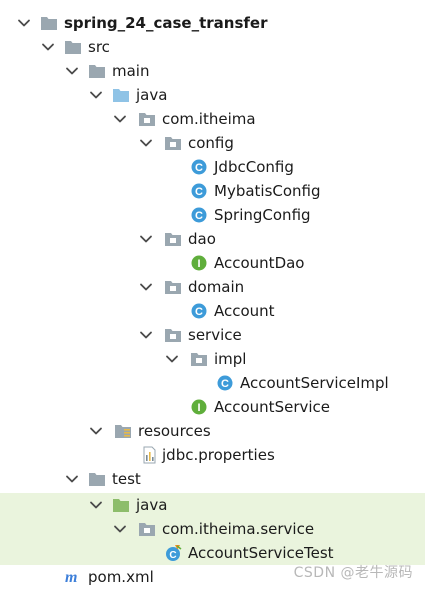 Image resolution: width=425 pixels, height=590 pixels. What do you see at coordinates (259, 263) in the screenshot?
I see `account-dao-label: AccountDao` at bounding box center [259, 263].